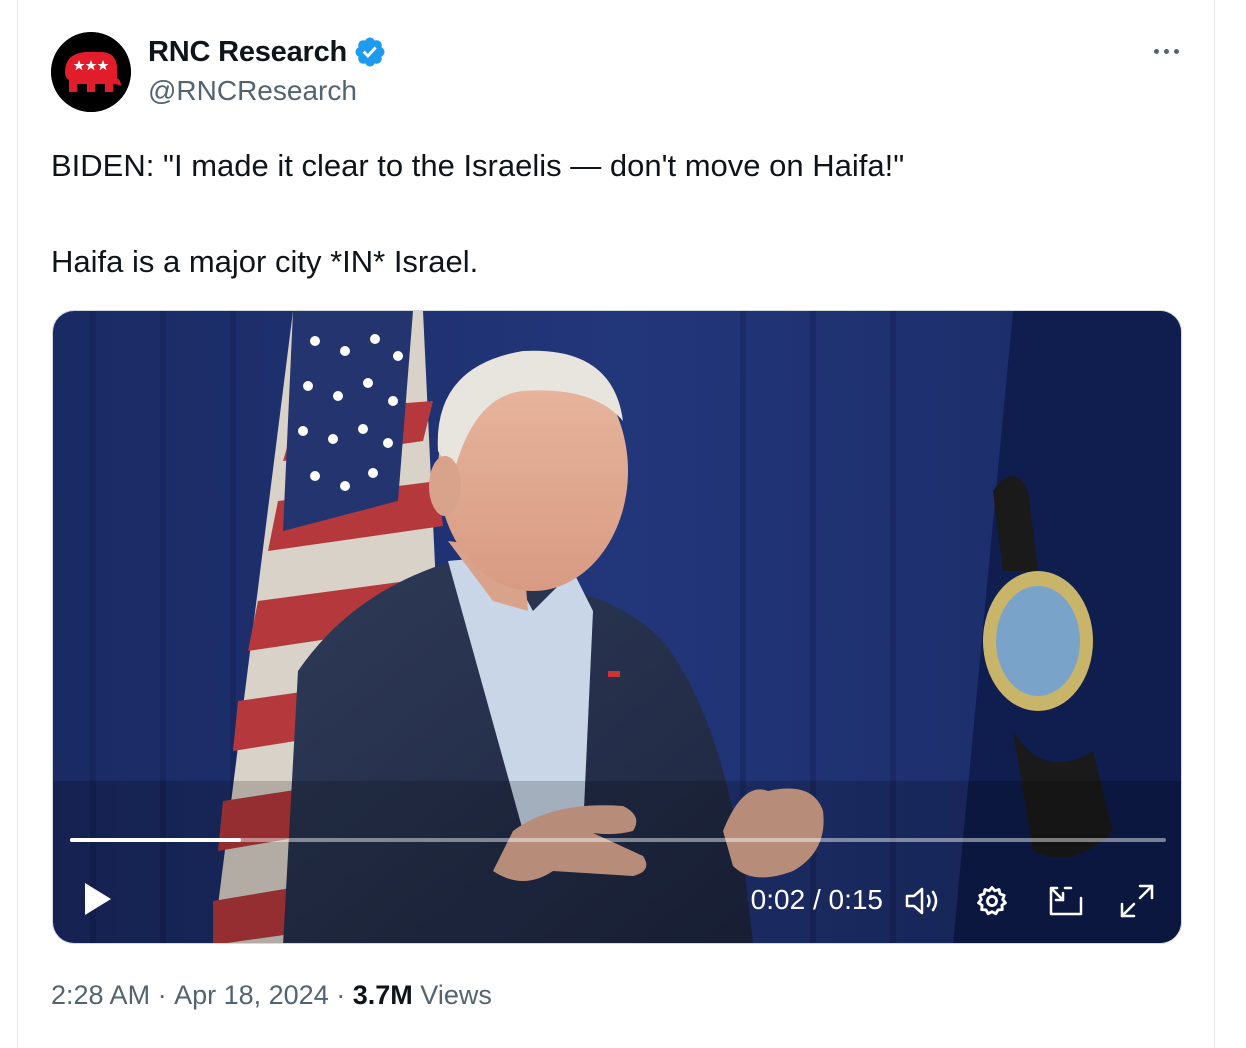 The height and width of the screenshot is (1048, 1246). What do you see at coordinates (1066, 901) in the screenshot?
I see `picture-in-picture-icon` at bounding box center [1066, 901].